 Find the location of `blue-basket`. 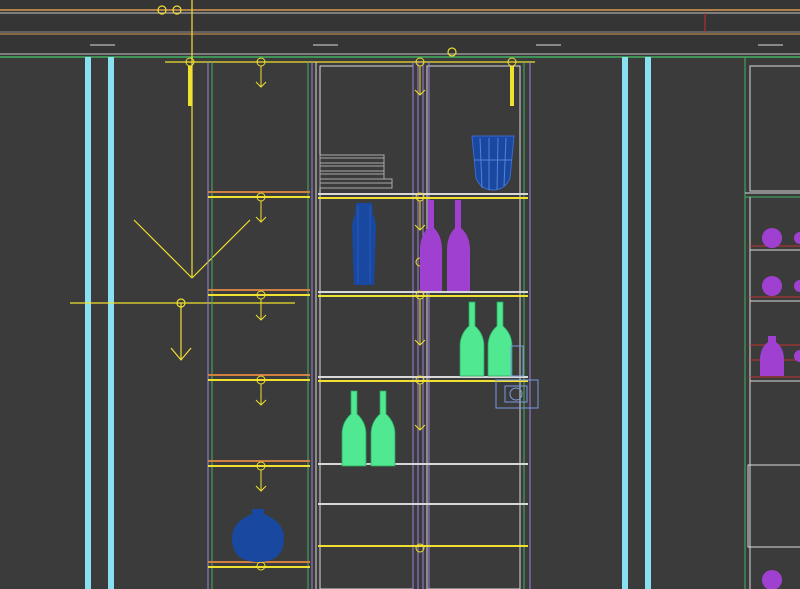

blue-basket is located at coordinates (493, 163).